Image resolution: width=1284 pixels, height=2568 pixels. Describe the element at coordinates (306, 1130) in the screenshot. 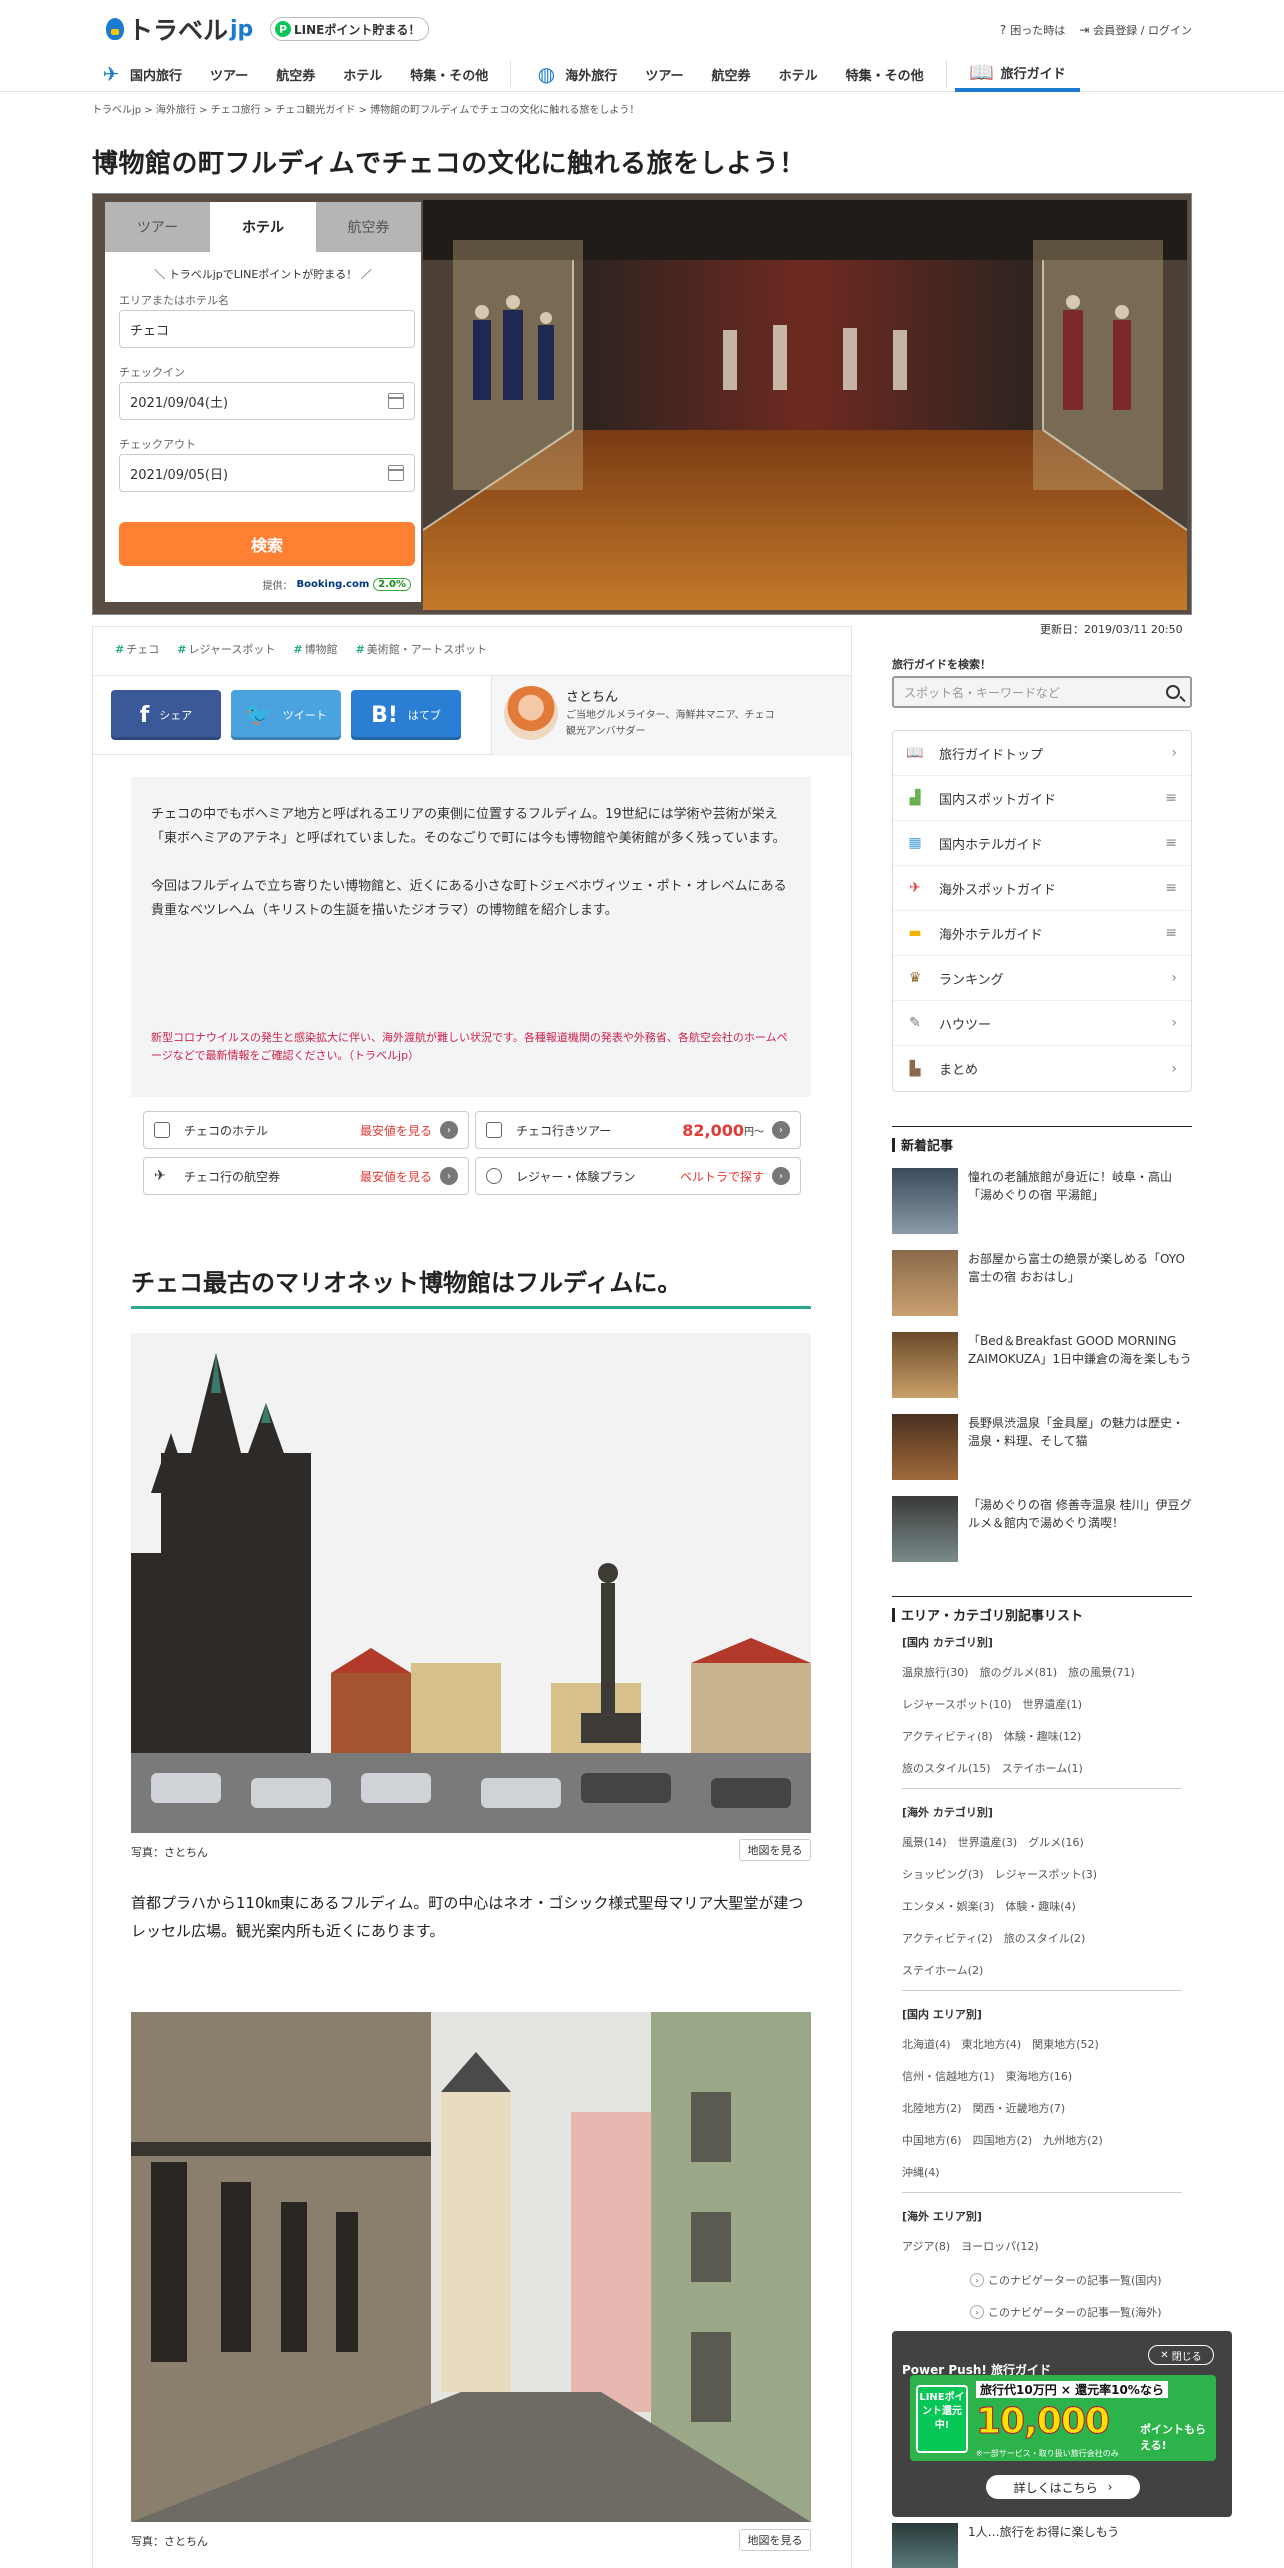

I see `hotel-link: チェコのホテル 最安値を見る ›` at that location.